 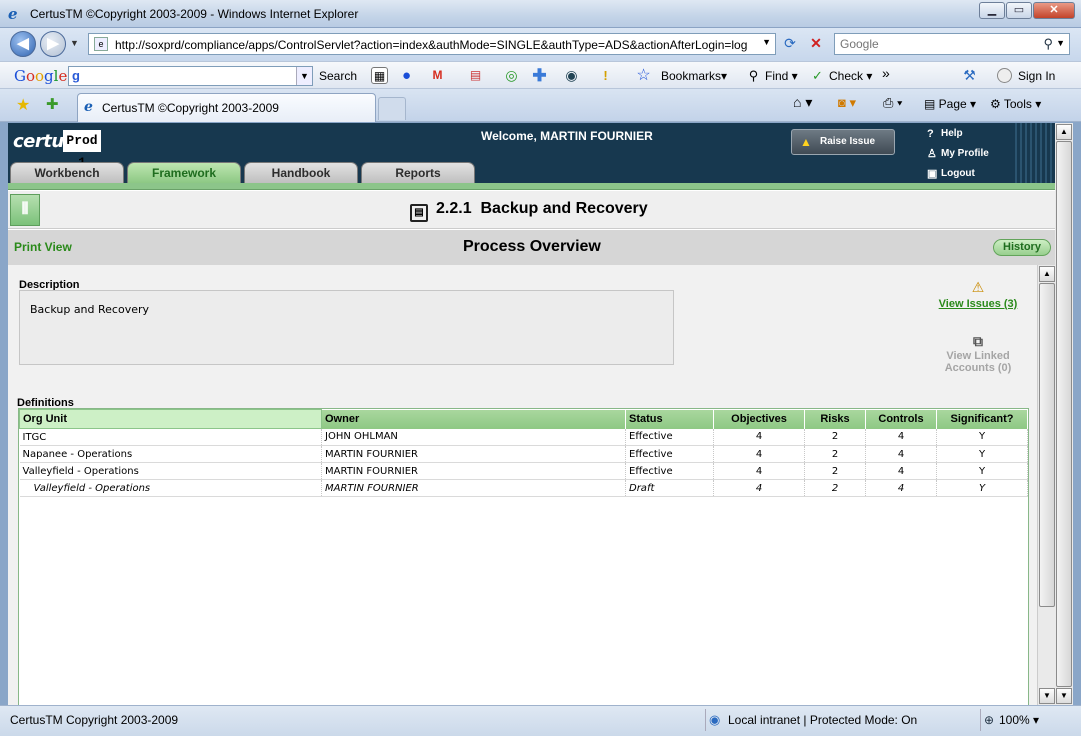 I want to click on bookmark-star-icon: ☆, so click(x=643, y=75).